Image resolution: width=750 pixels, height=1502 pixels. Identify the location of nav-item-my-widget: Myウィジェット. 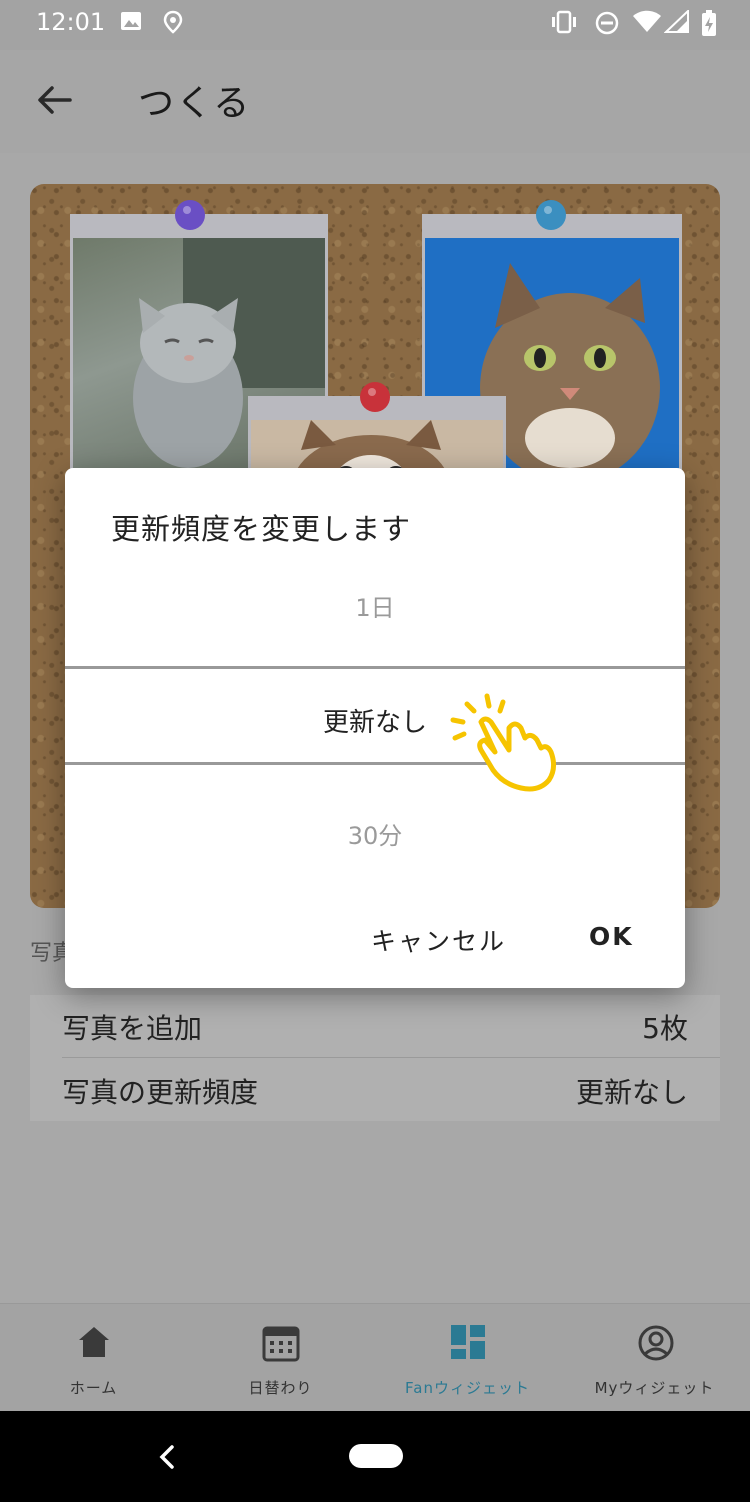
(654, 1358).